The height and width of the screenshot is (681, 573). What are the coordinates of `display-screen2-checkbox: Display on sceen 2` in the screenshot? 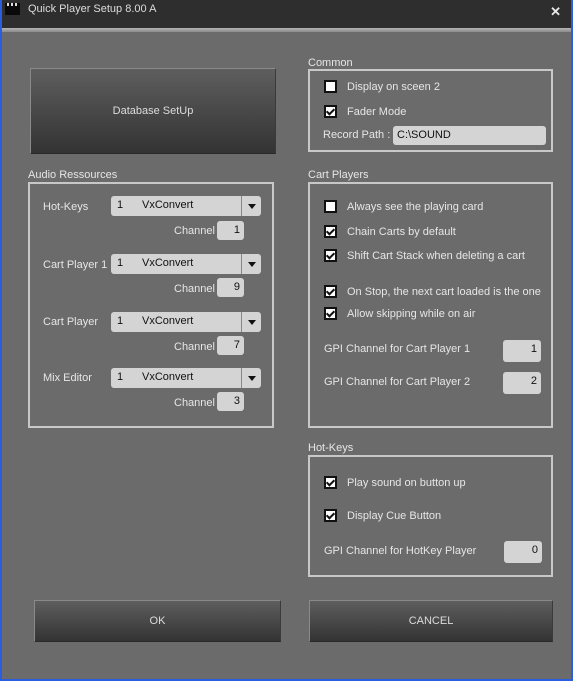 It's located at (382, 86).